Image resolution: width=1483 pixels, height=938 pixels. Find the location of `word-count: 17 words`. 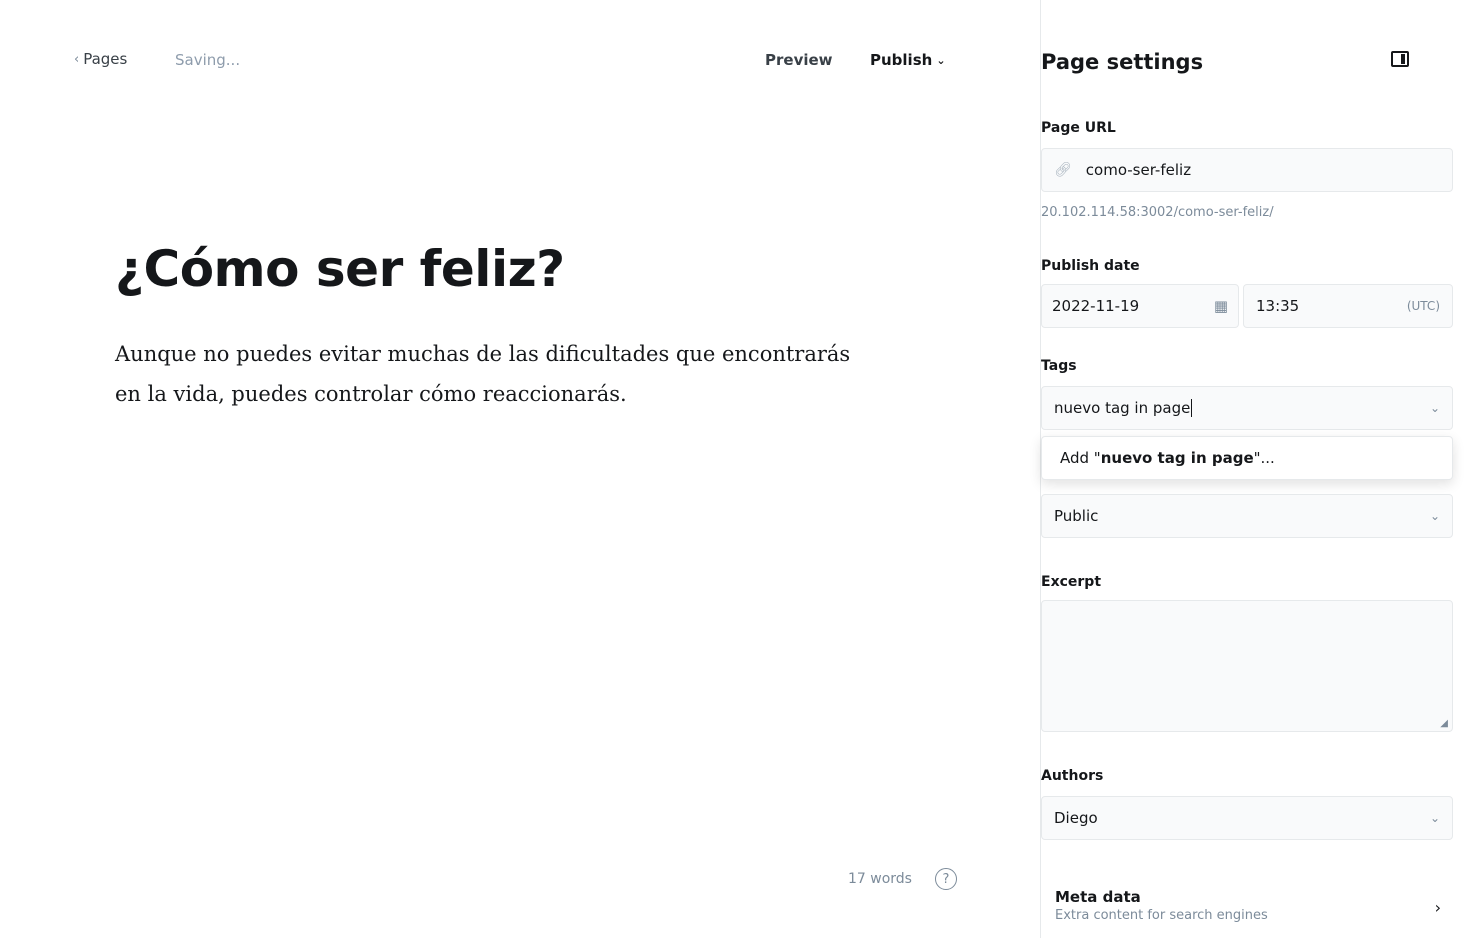

word-count: 17 words is located at coordinates (880, 879).